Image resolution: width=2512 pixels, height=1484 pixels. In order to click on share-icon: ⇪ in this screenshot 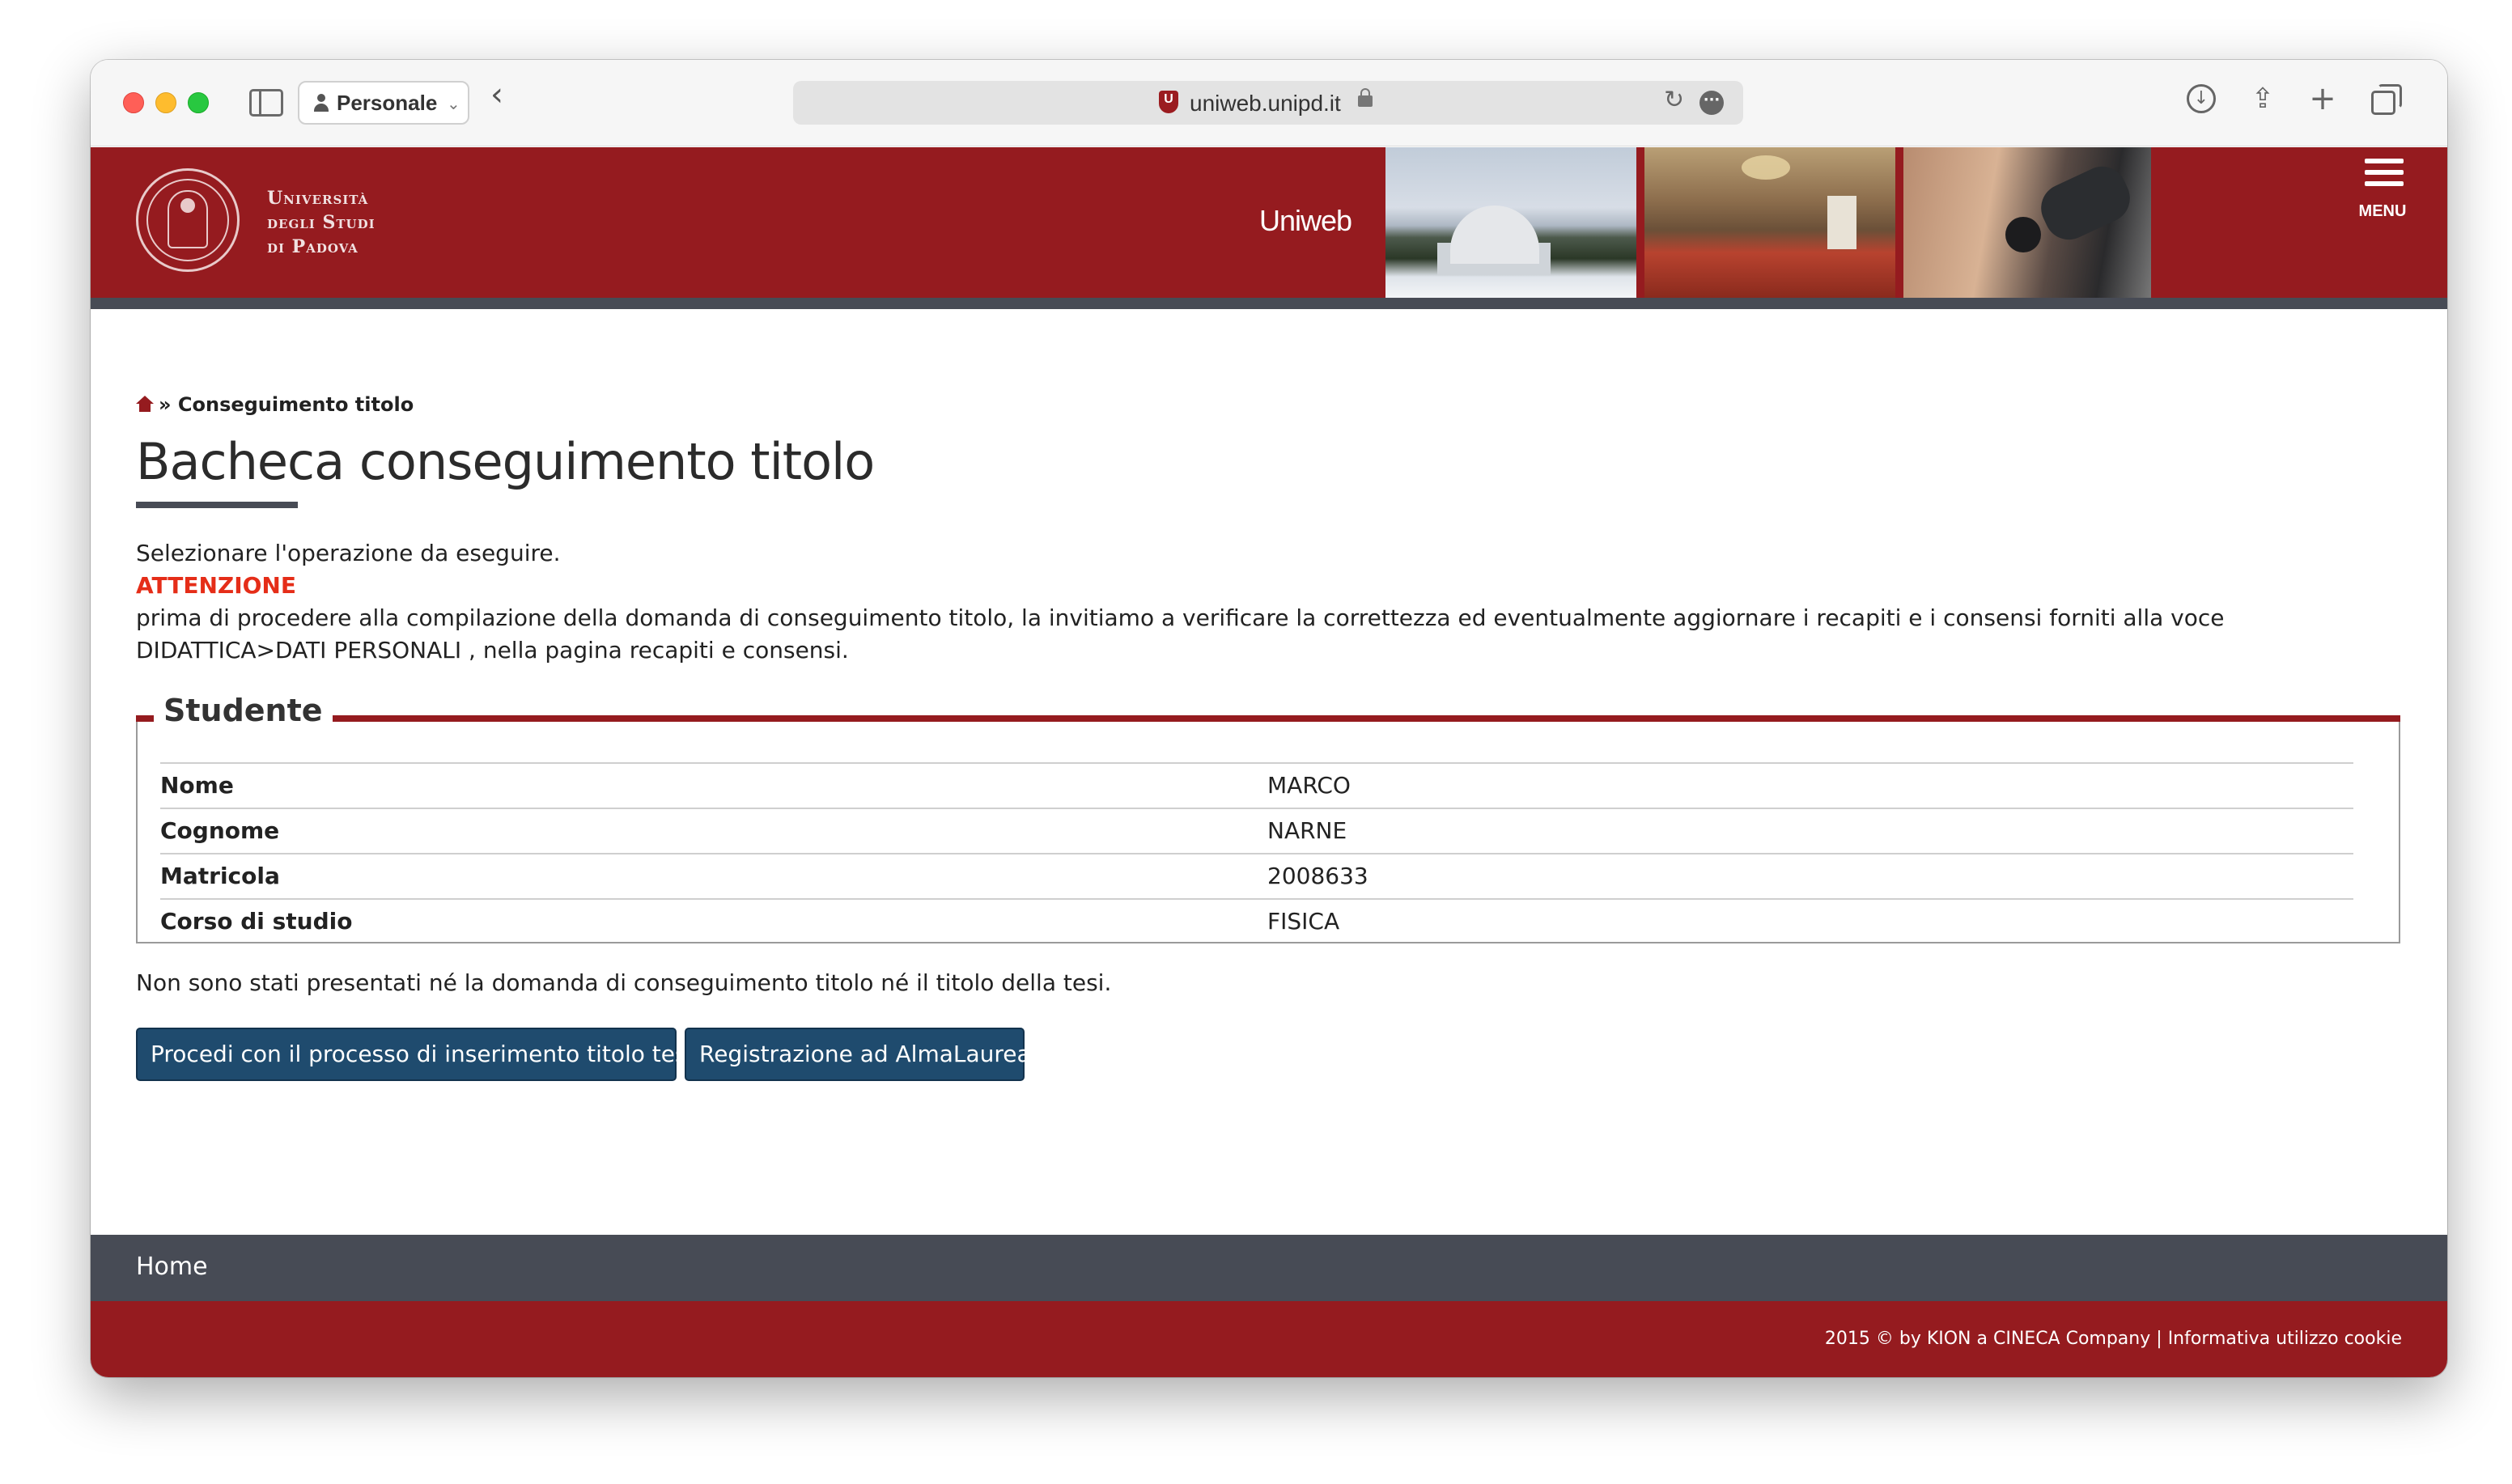, I will do `click(2263, 99)`.